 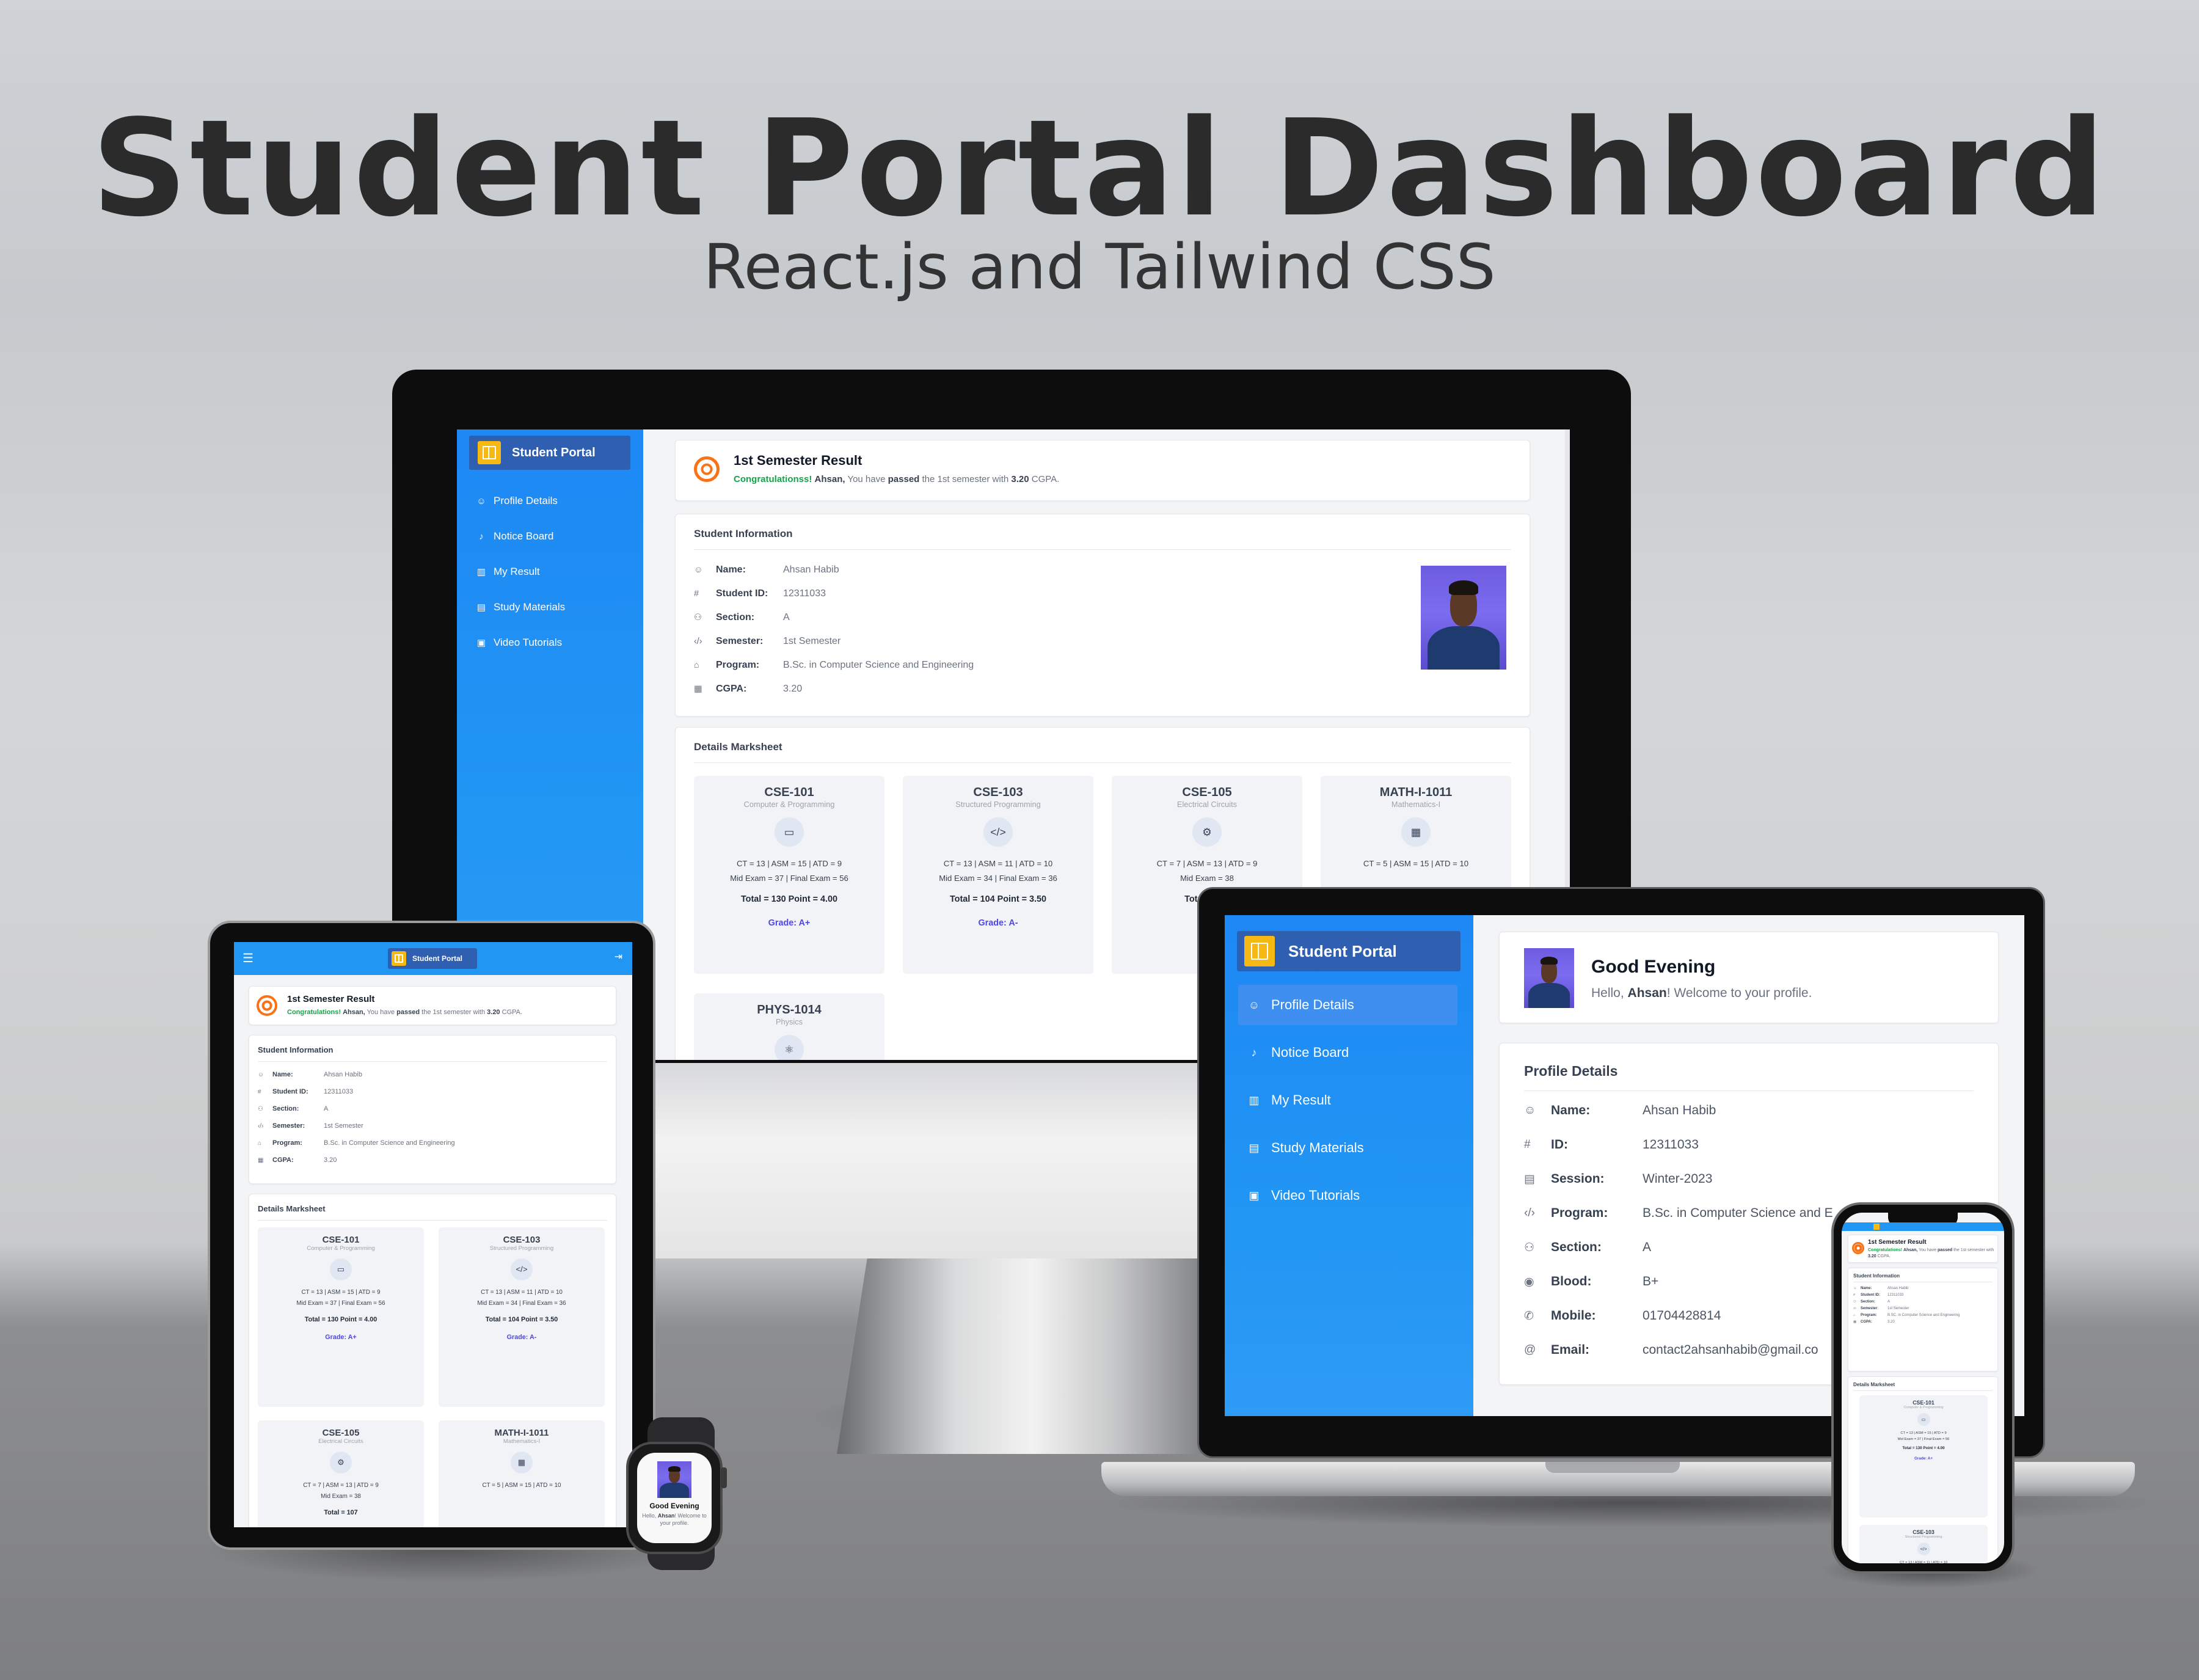 I want to click on profile-row: ◉ Blood: B+, so click(x=1591, y=1281).